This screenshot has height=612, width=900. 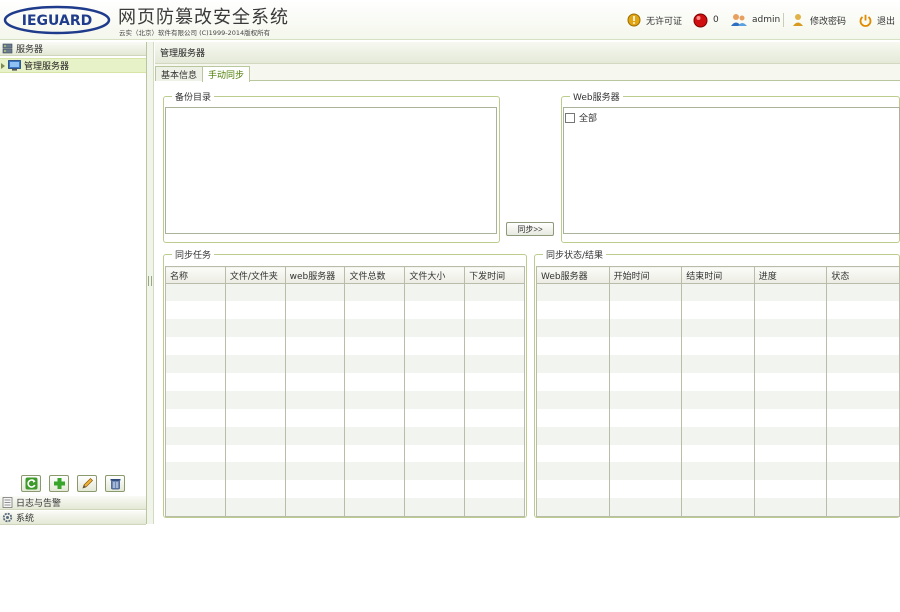 What do you see at coordinates (73, 283) in the screenshot?
I see `left-sidebar: 服务器 管理服务器 日志与告警 系统` at bounding box center [73, 283].